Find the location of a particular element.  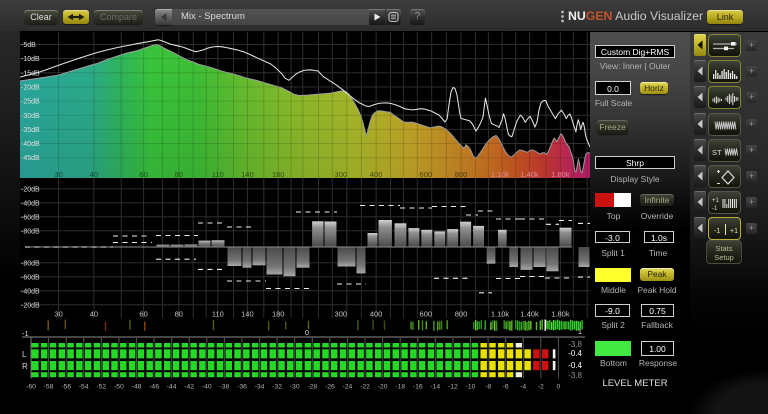

svg-text: -58 is located at coordinates (49, 387).